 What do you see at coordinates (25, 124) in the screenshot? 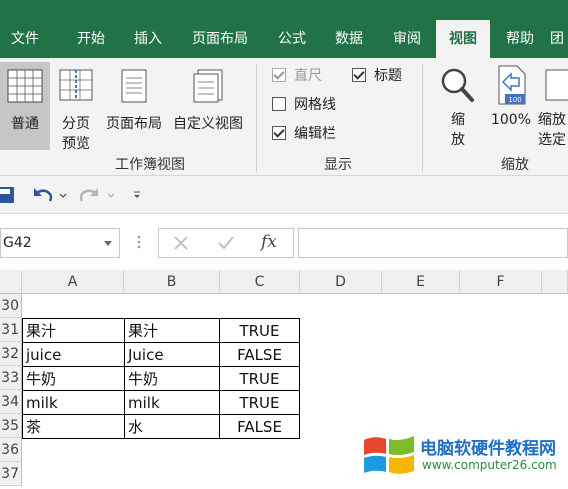
I see `normal-view-label: 普通` at bounding box center [25, 124].